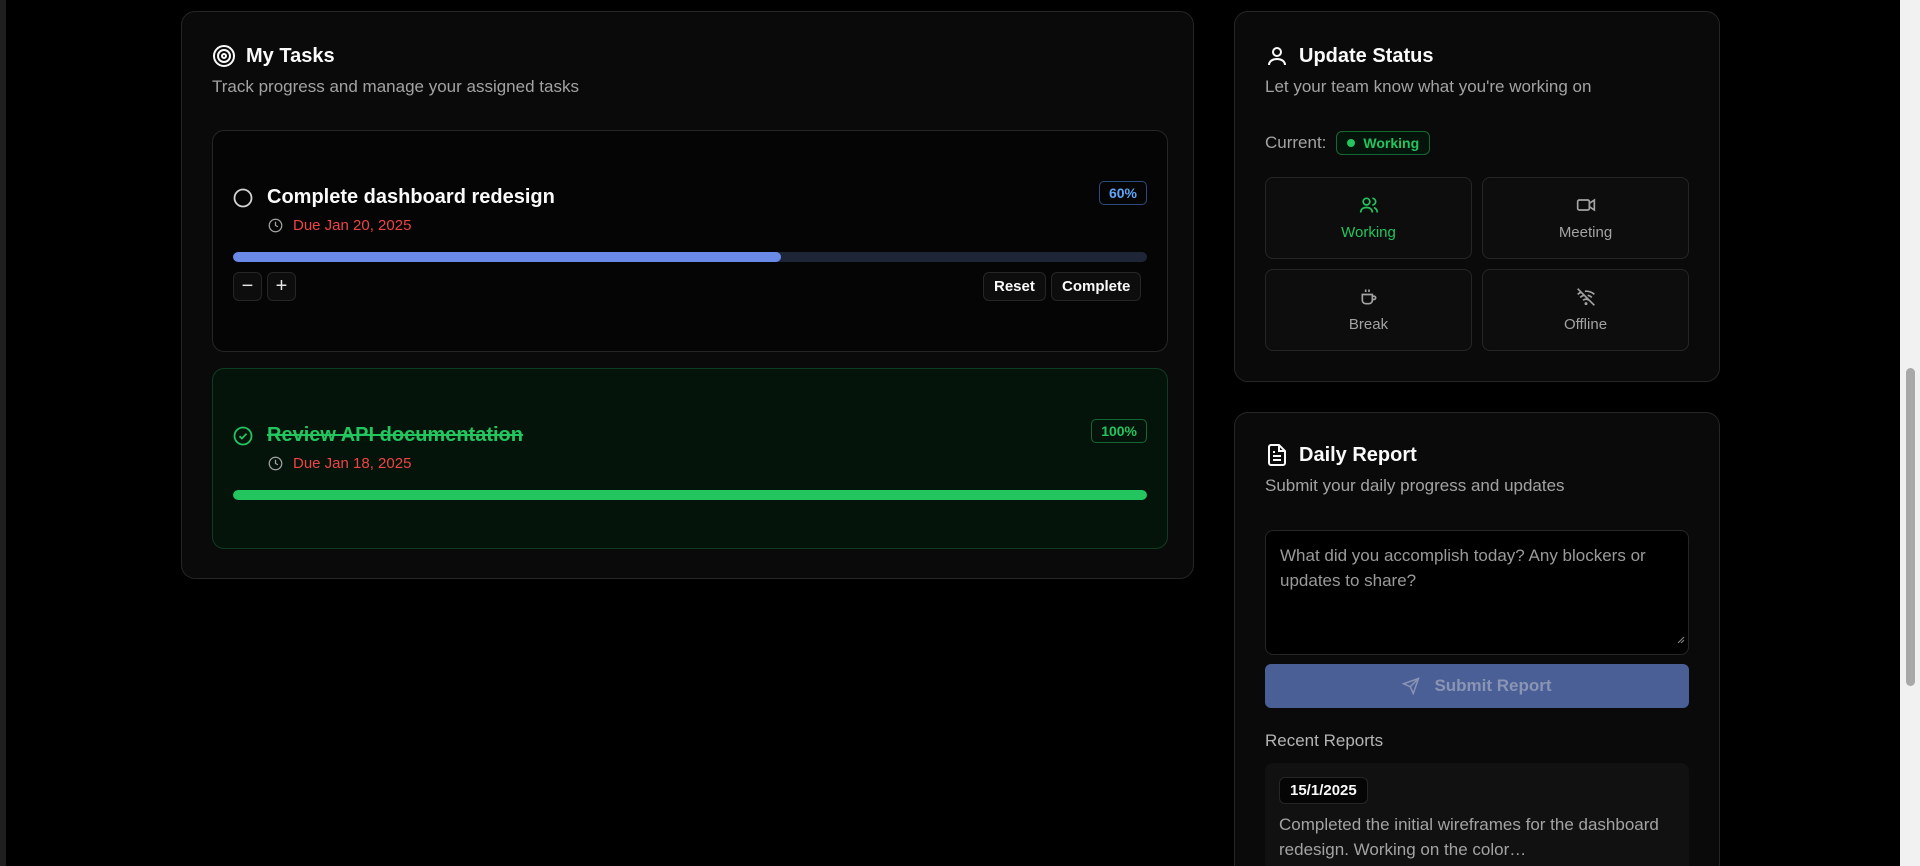  I want to click on status-title: Update Status, so click(1366, 55).